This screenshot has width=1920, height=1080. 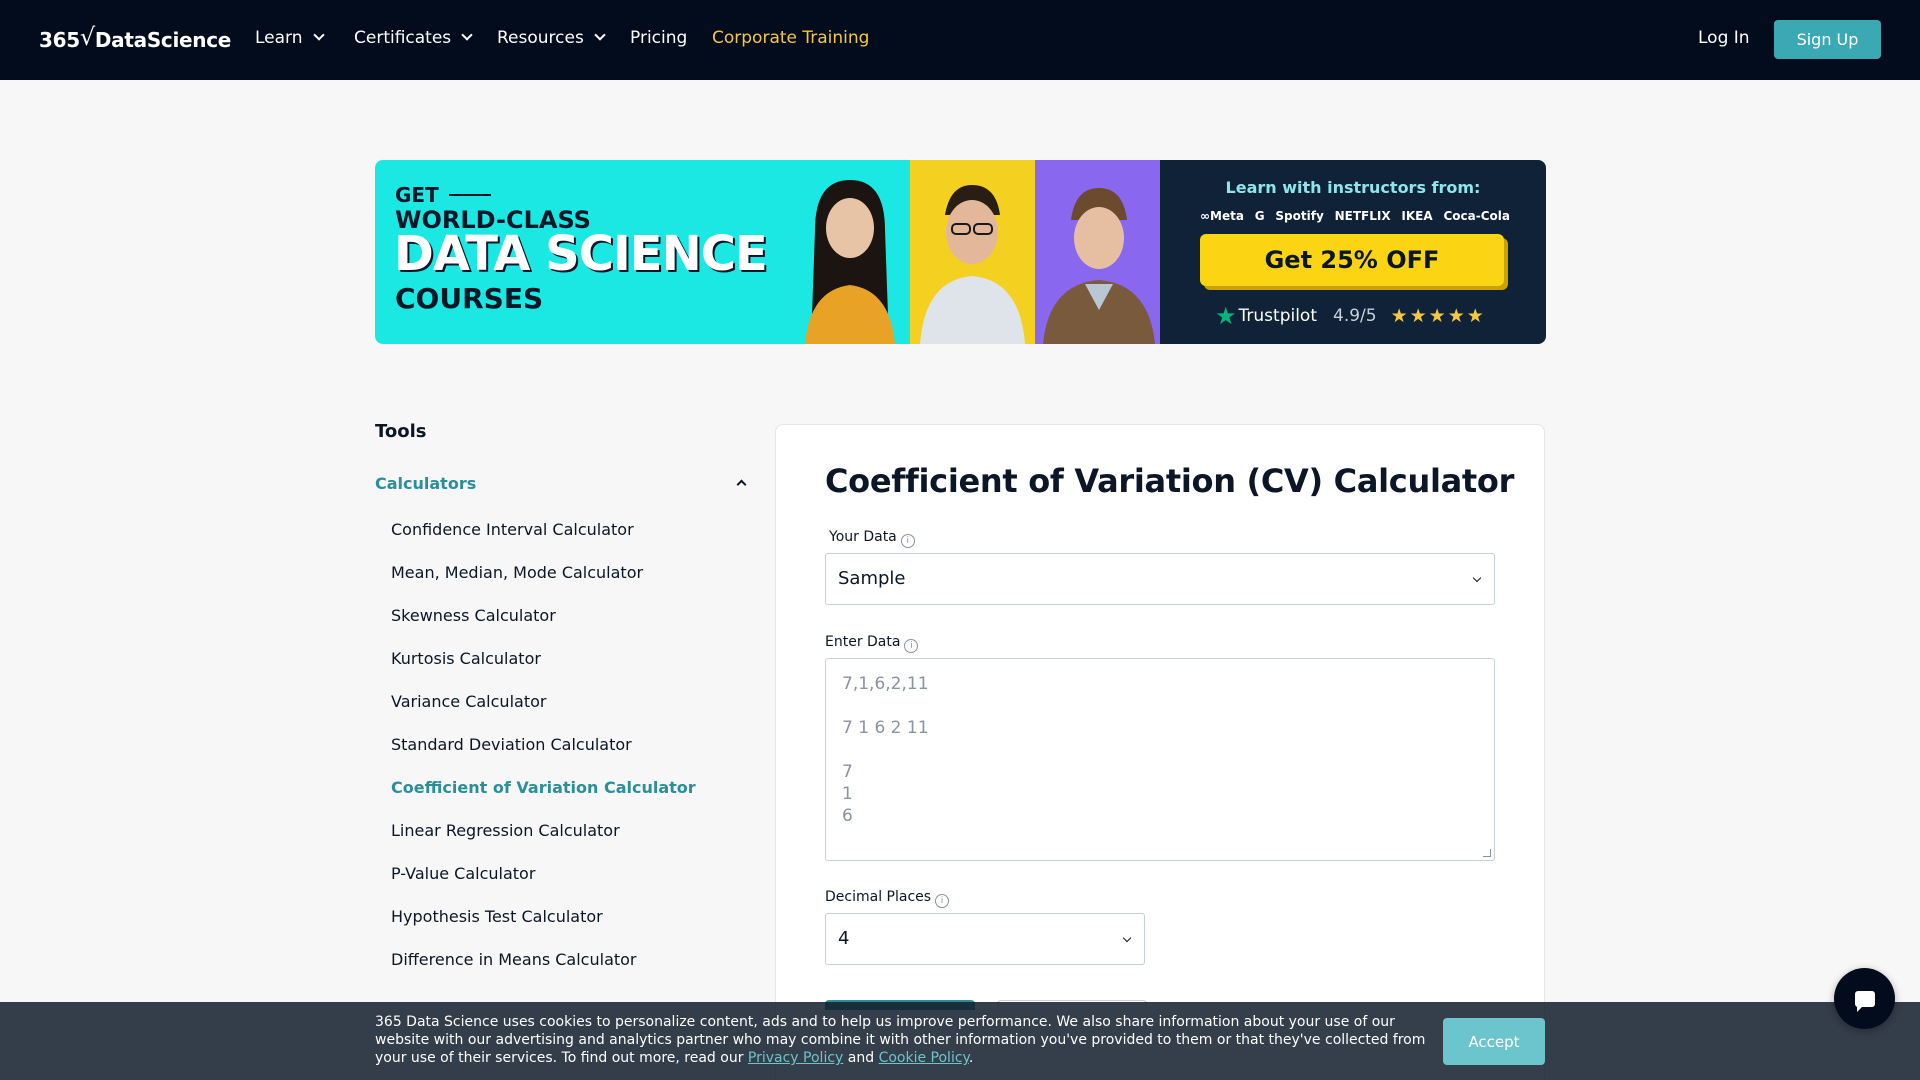 I want to click on trustpilot-label: Trustpilot, so click(x=1277, y=316).